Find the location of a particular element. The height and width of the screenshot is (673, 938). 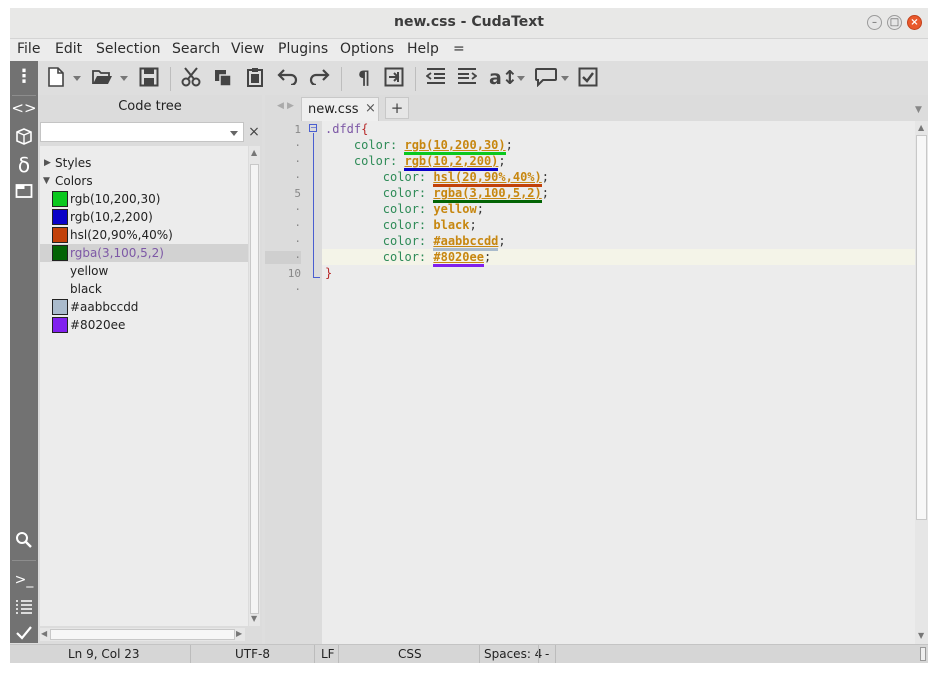

fold-collapse-icon: − is located at coordinates (313, 128).